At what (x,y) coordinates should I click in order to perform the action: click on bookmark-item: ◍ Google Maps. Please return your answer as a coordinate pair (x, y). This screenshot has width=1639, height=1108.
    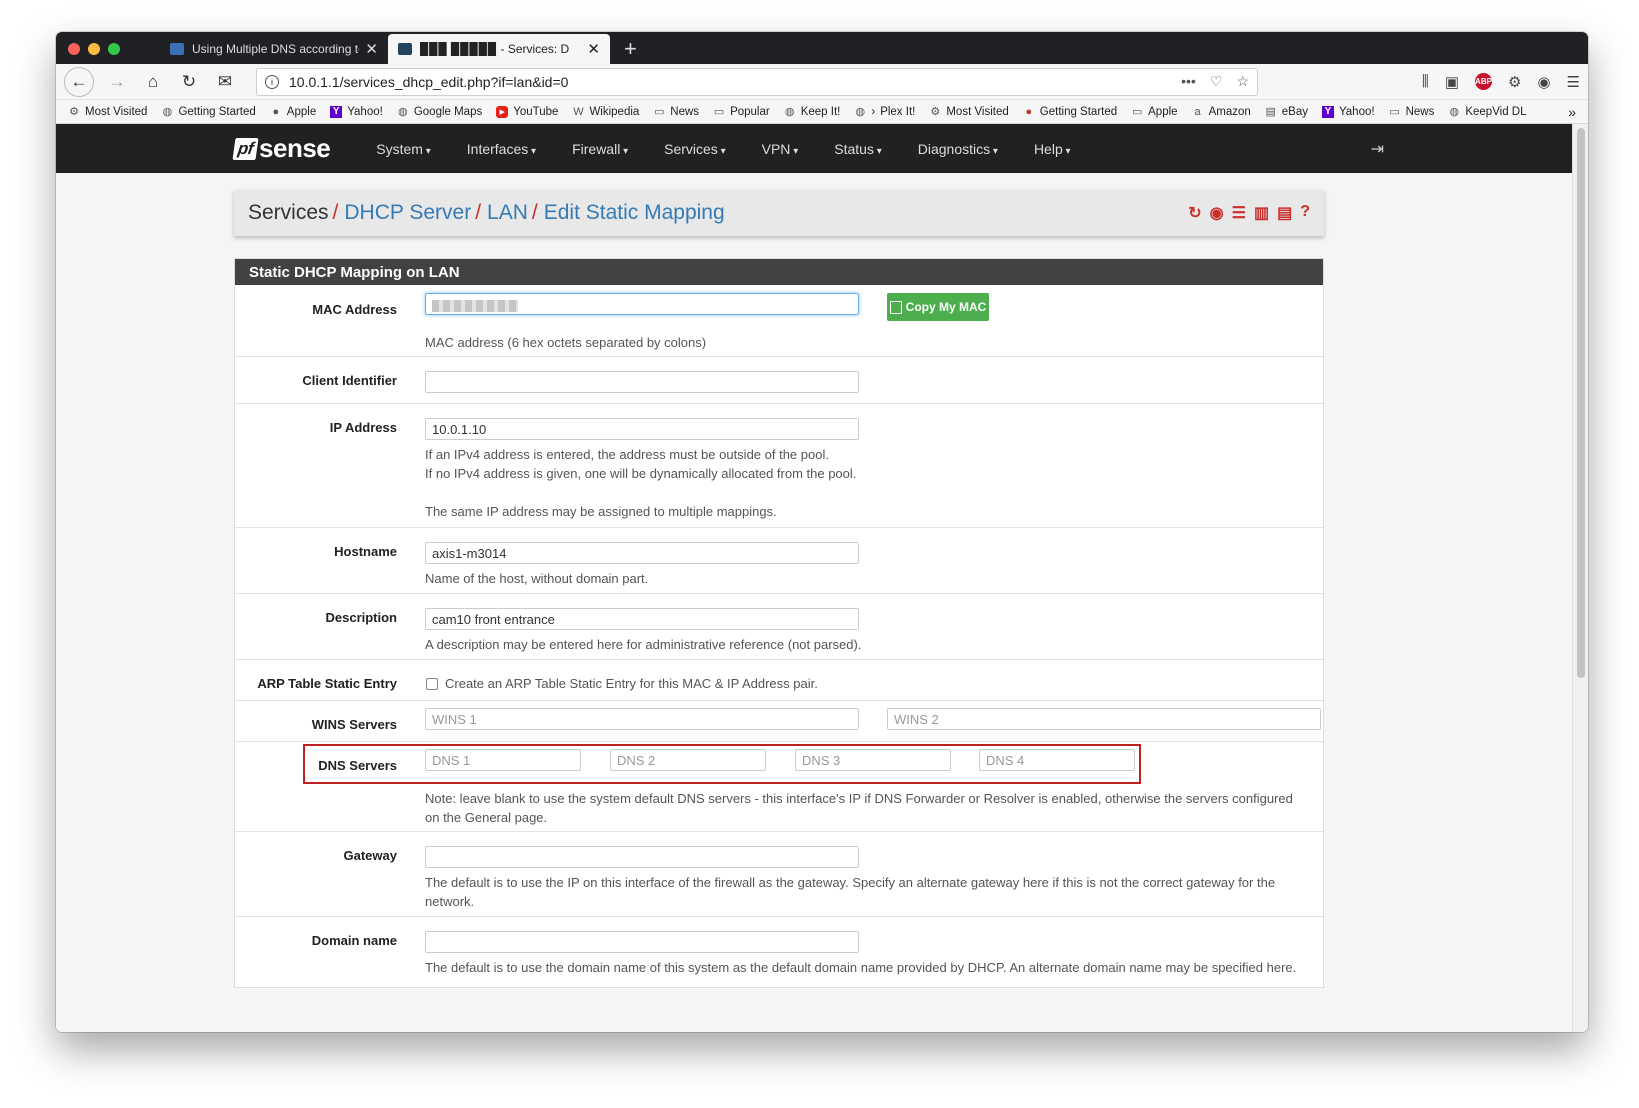
    Looking at the image, I should click on (439, 112).